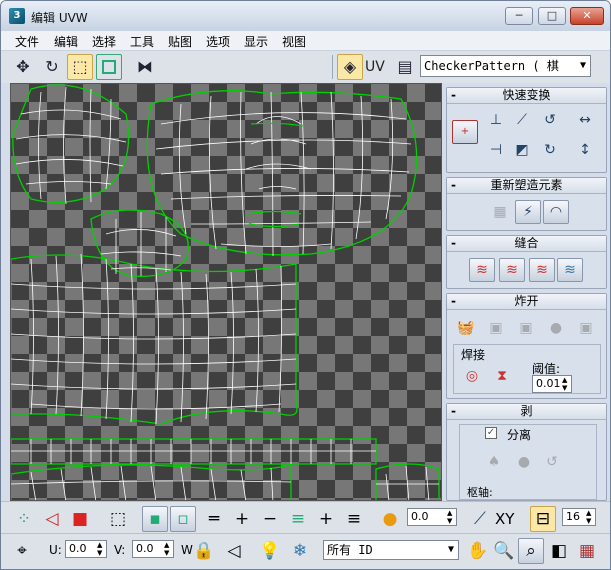 The image size is (611, 570). I want to click on threshold-input: 0.01 ▲ ▼, so click(552, 384).